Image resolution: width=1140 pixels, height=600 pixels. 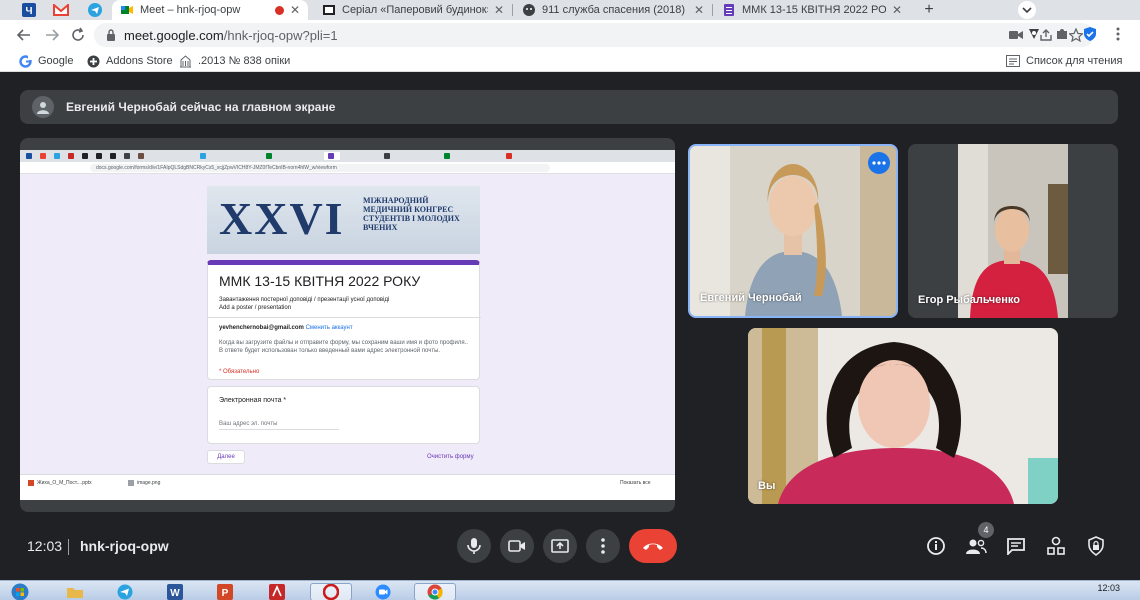 I want to click on windows-taskbar: W P 12:03, so click(x=570, y=590).